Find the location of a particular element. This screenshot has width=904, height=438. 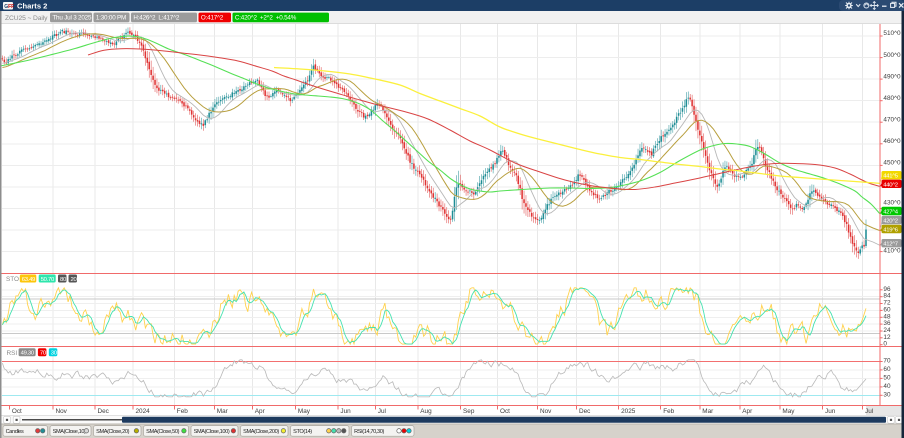

svg-text: STO(14) is located at coordinates (302, 432).